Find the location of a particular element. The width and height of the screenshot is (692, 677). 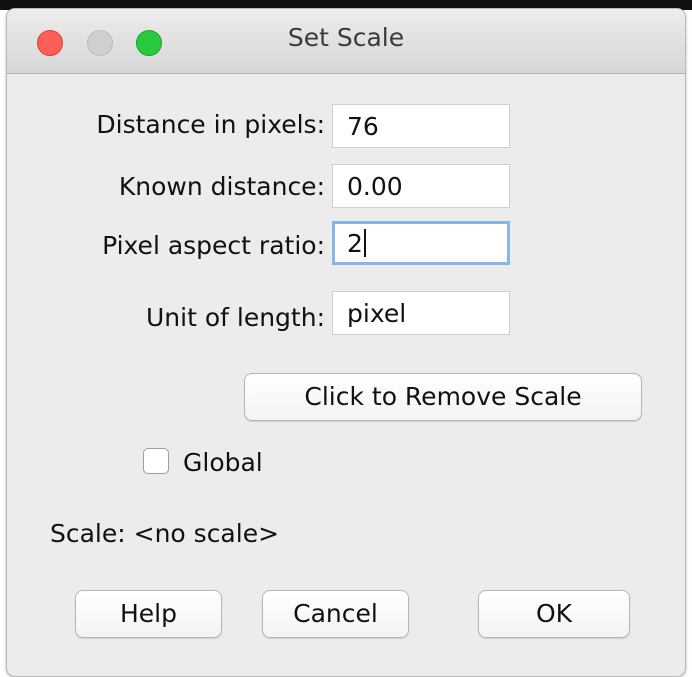

unit-of-length-value: pixel is located at coordinates (377, 313).